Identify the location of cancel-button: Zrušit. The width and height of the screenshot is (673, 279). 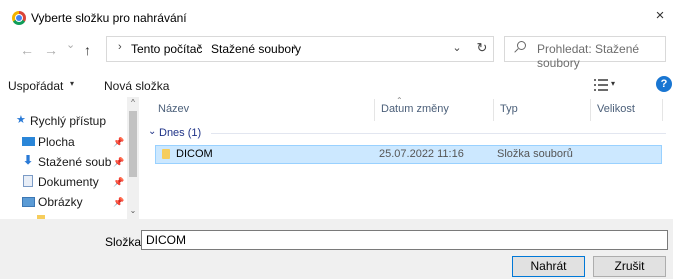
(629, 266).